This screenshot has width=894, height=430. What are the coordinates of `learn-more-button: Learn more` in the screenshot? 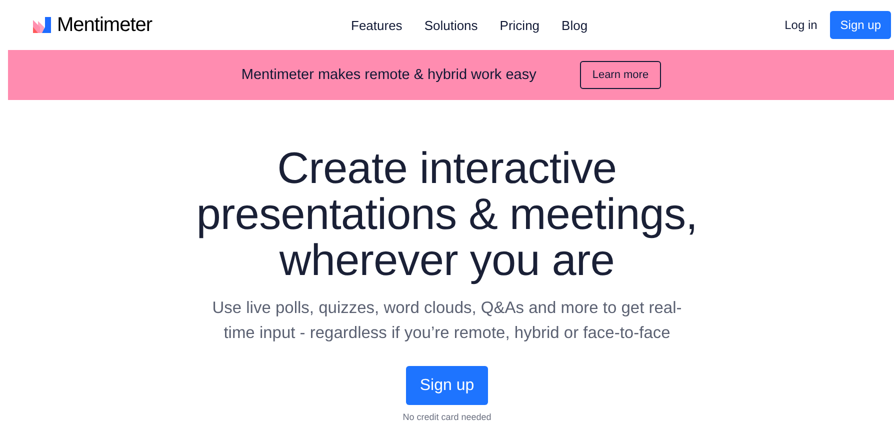 It's located at (620, 75).